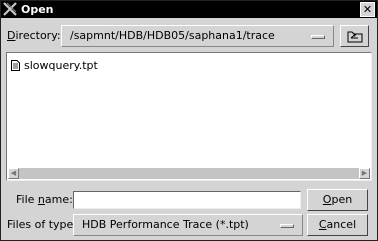 The height and width of the screenshot is (241, 378). I want to click on open-button: Open, so click(337, 200).